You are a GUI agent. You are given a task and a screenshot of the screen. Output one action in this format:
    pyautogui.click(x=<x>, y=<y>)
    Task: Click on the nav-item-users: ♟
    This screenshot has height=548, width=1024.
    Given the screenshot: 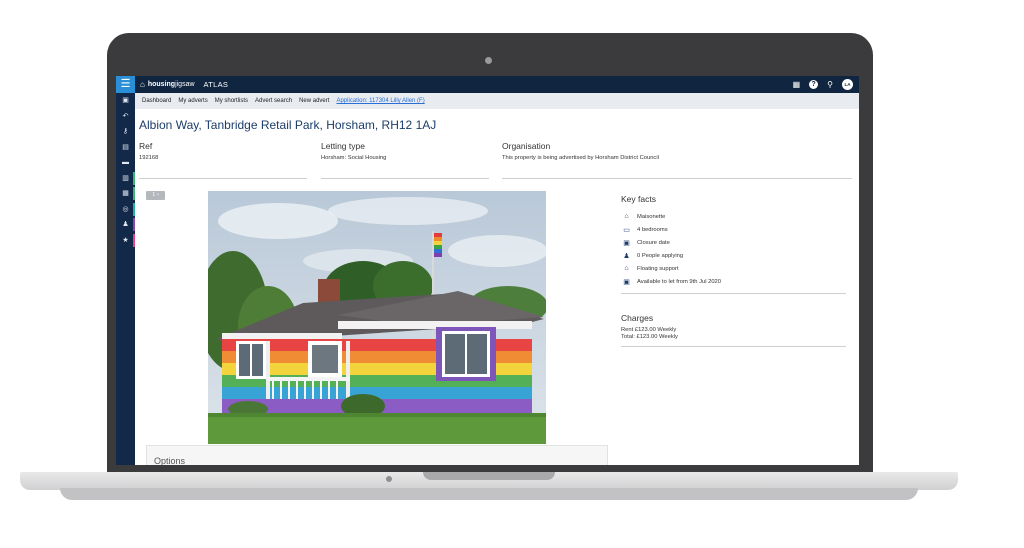 What is the action you would take?
    pyautogui.click(x=125, y=225)
    